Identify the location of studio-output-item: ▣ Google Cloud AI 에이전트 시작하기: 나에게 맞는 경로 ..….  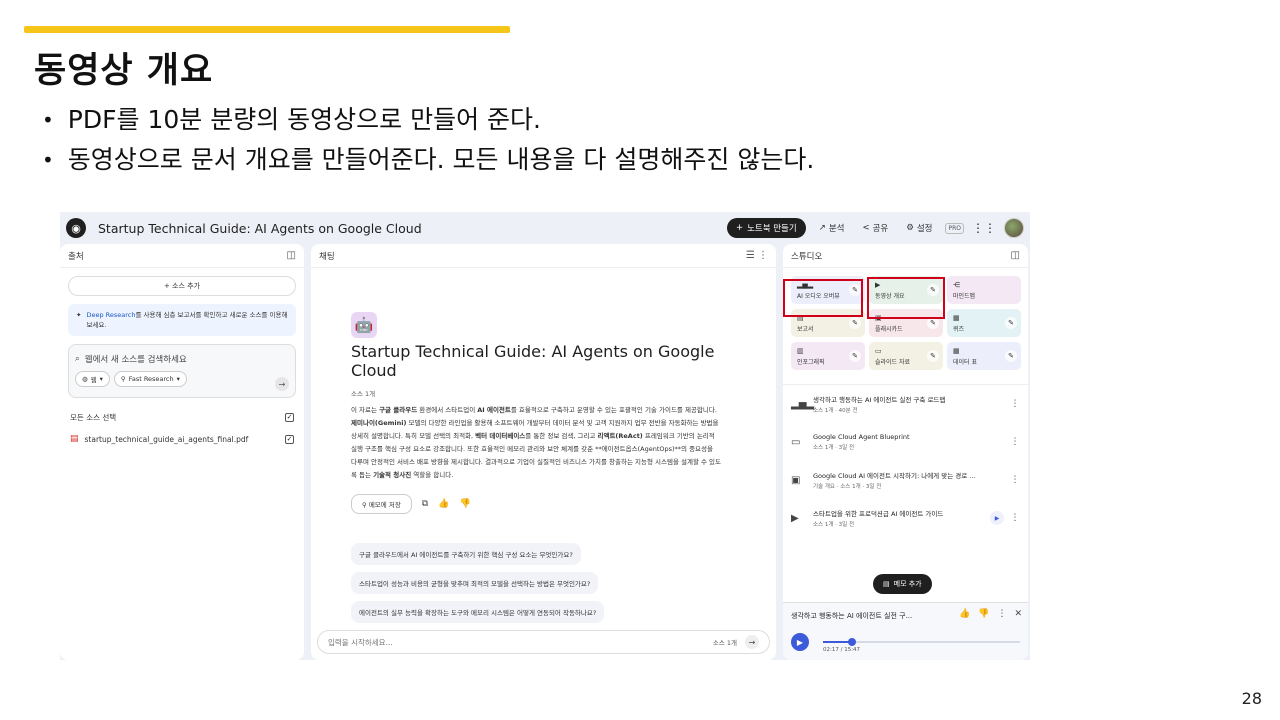
(905, 480).